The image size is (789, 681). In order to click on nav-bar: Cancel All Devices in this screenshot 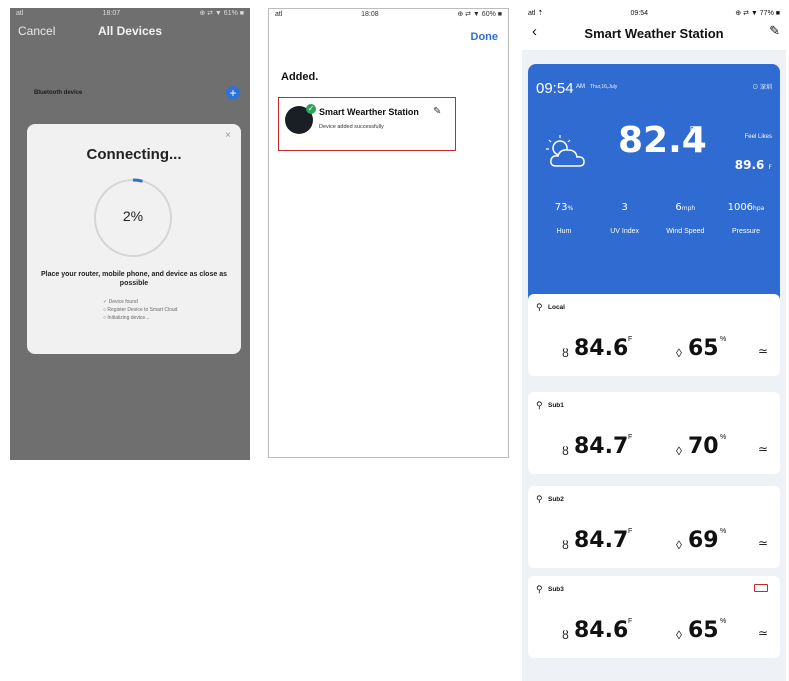, I will do `click(130, 34)`.